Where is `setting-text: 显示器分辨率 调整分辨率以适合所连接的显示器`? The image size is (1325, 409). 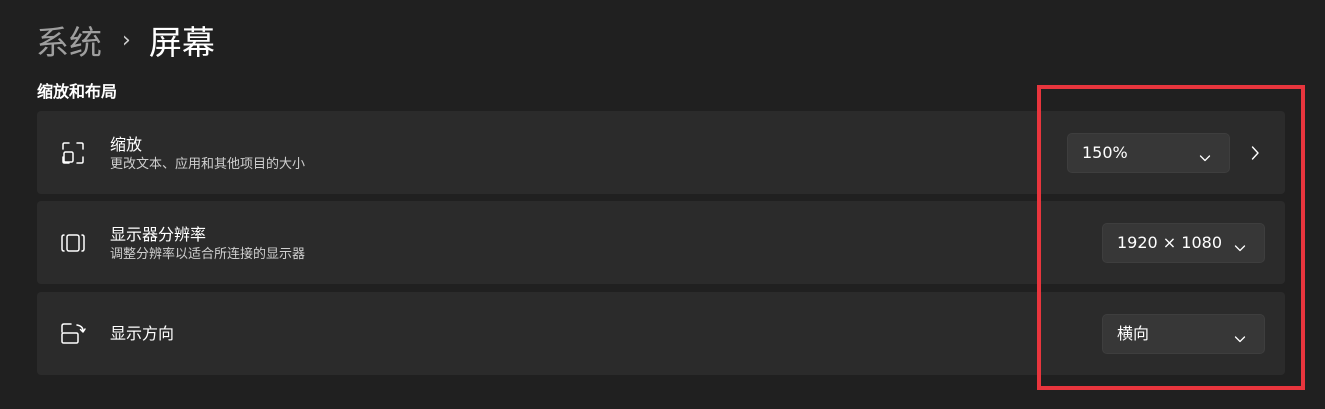 setting-text: 显示器分辨率 调整分辨率以适合所连接的显示器 is located at coordinates (207, 243).